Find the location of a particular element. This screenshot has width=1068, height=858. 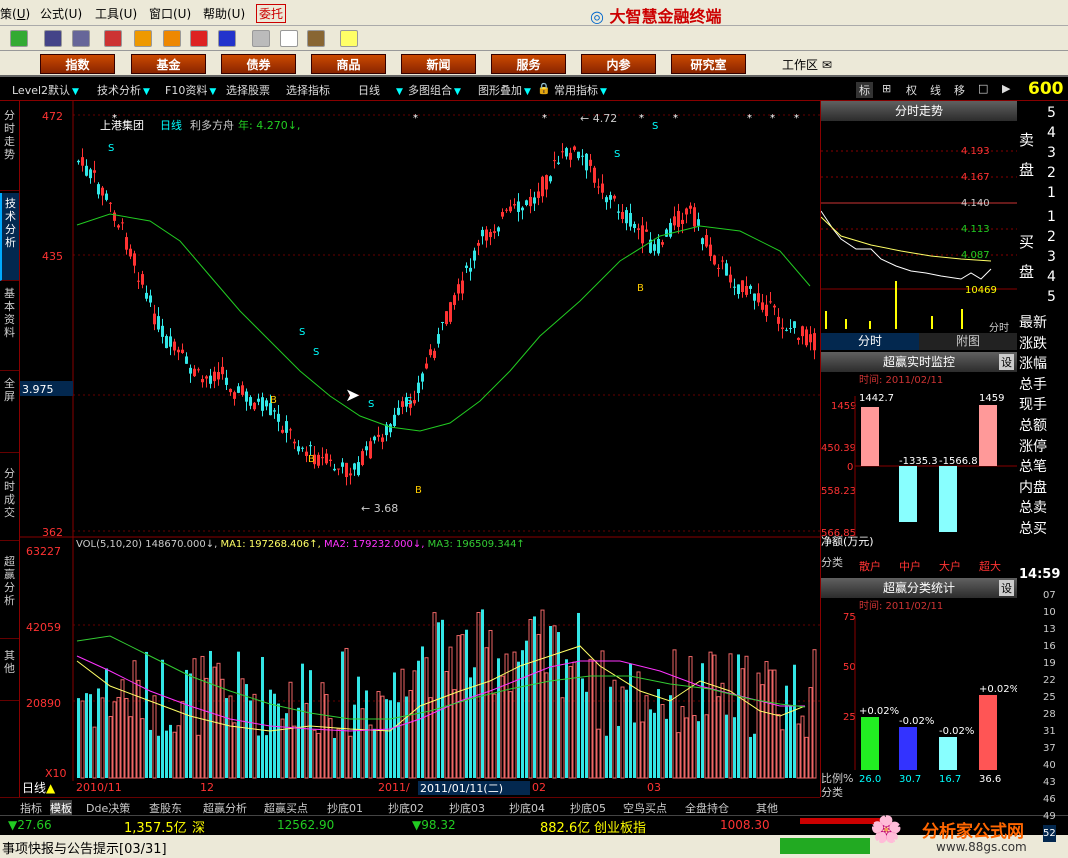

leftnav-other: 其他 is located at coordinates (9, 671).